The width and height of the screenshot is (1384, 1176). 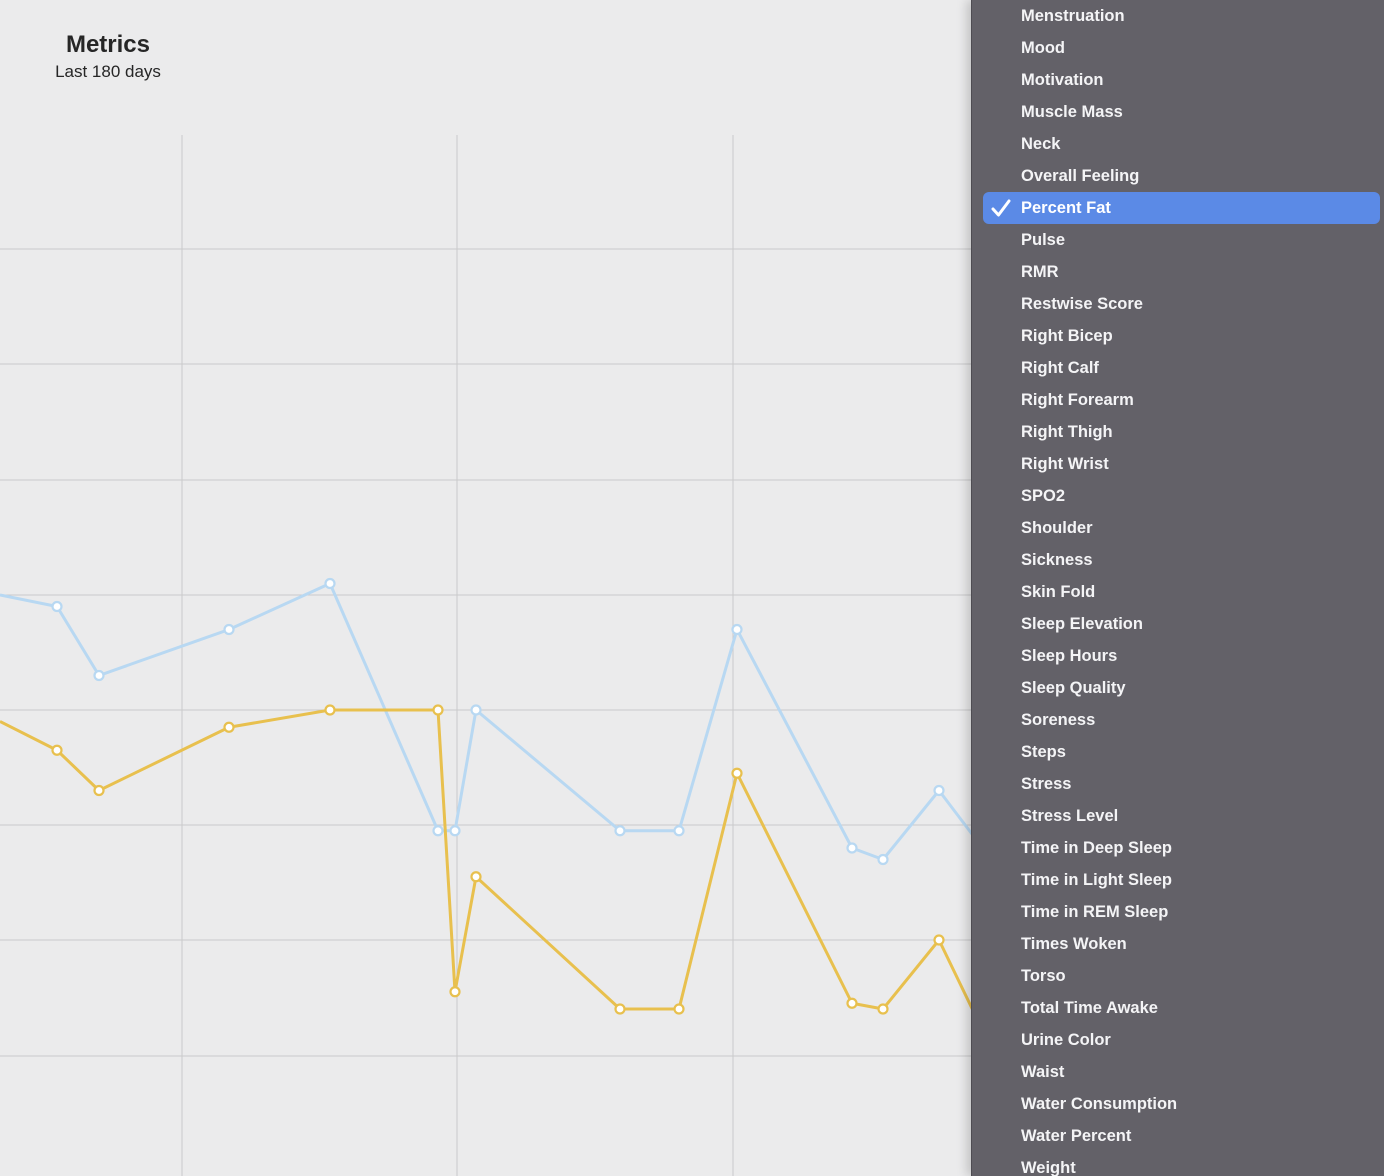 What do you see at coordinates (1066, 208) in the screenshot?
I see `menu-item-label: Percent Fat` at bounding box center [1066, 208].